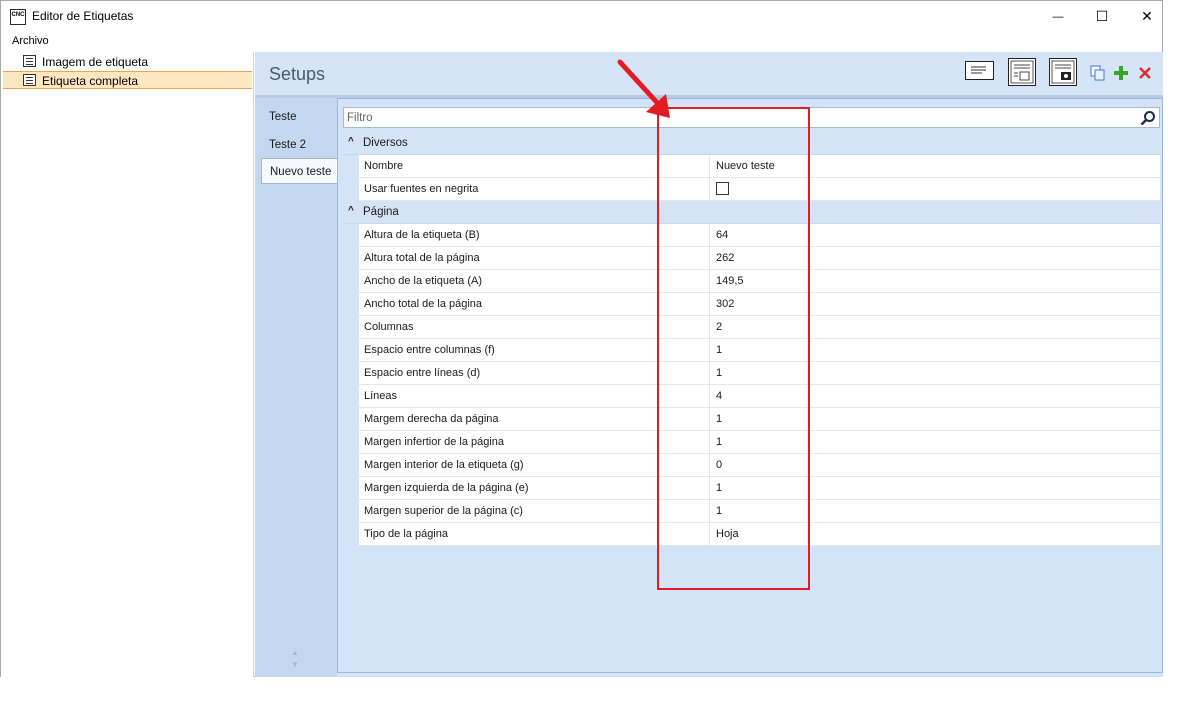 The height and width of the screenshot is (702, 1179). Describe the element at coordinates (581, 16) in the screenshot. I see `title-bar: CNC Editor de Etiquetas — ☐ ✕` at that location.